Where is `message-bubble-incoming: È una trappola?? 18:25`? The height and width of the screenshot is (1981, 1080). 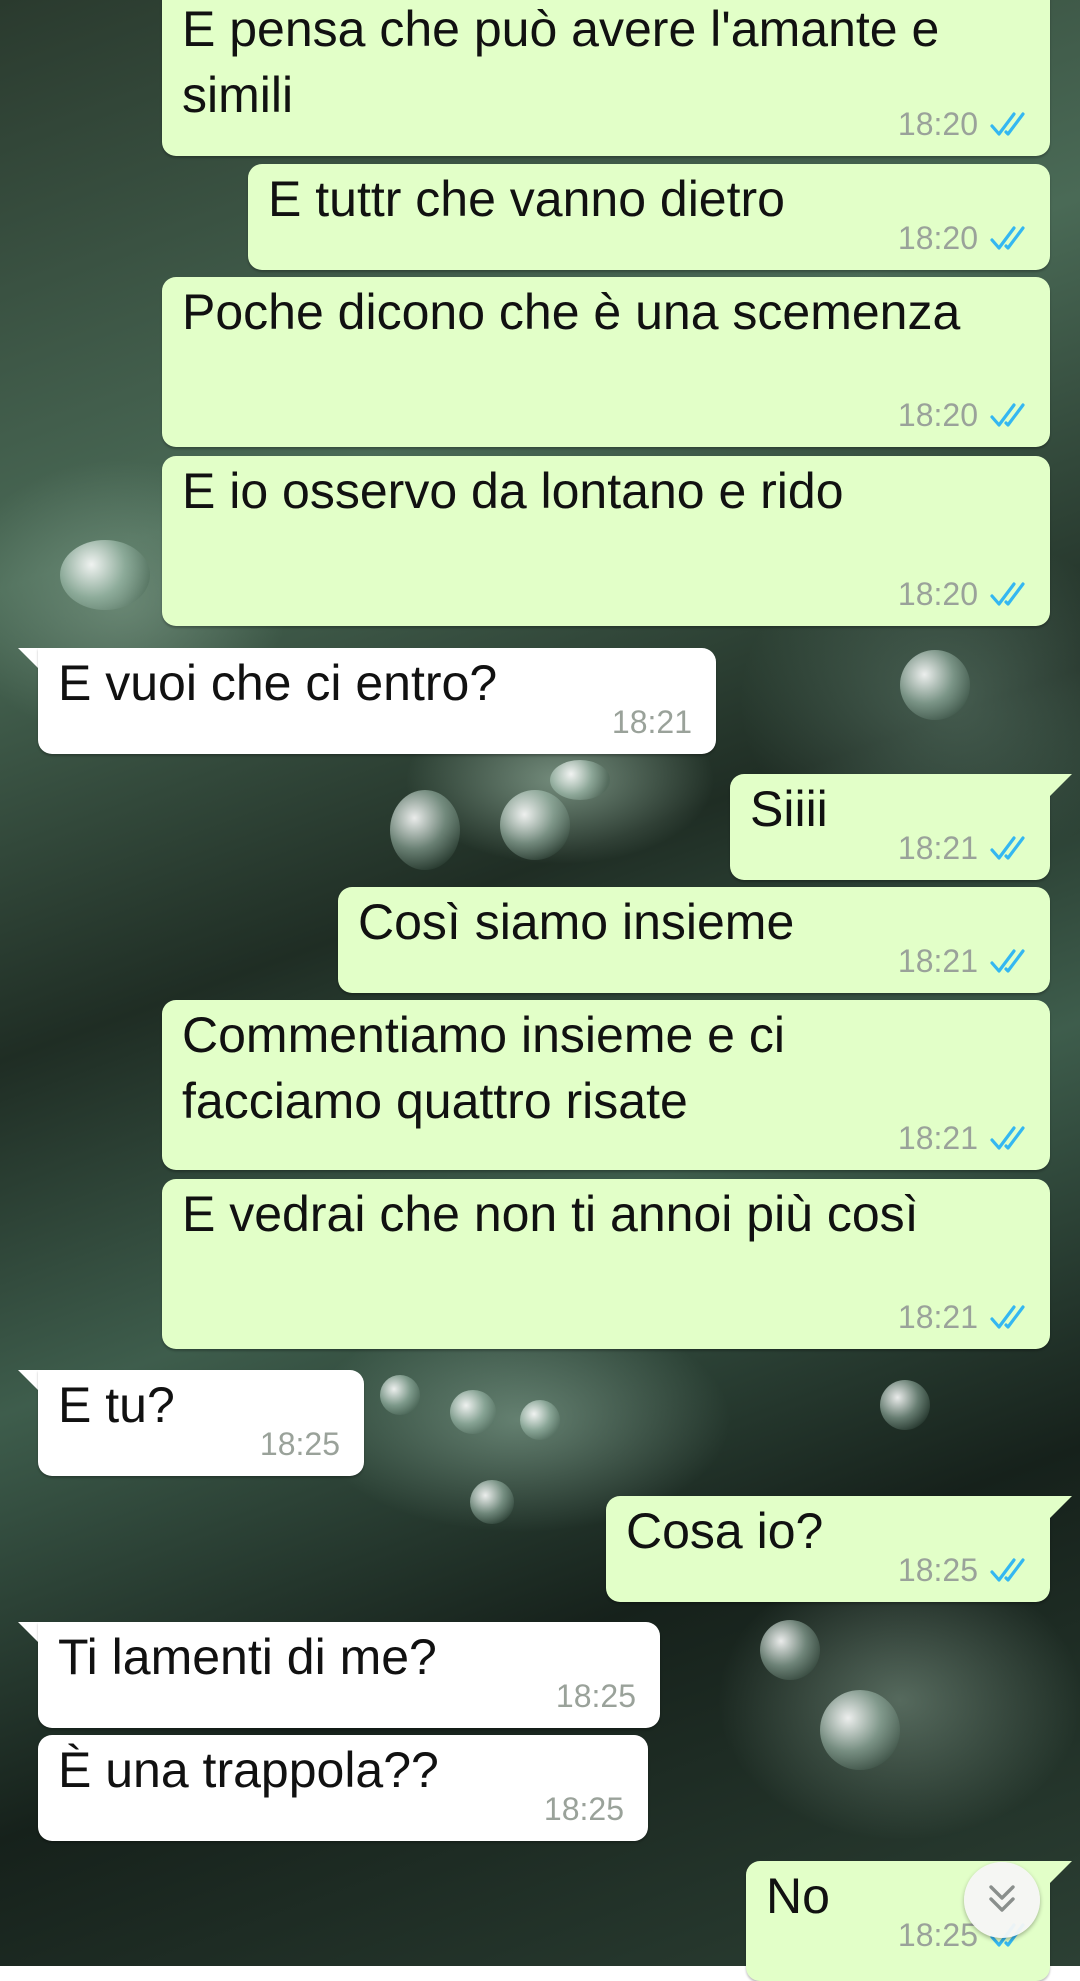 message-bubble-incoming: È una trappola?? 18:25 is located at coordinates (343, 1788).